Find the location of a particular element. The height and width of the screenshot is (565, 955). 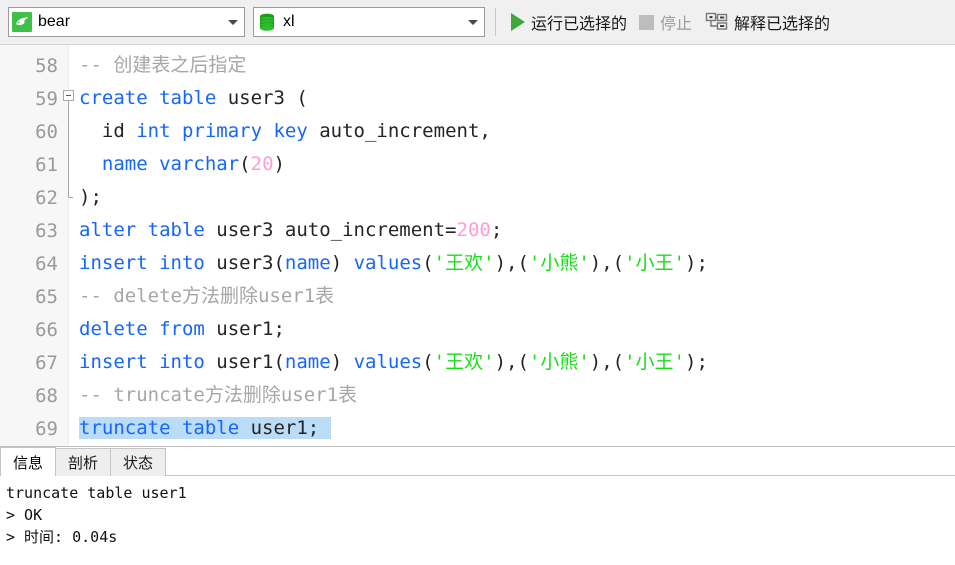

database-selector: xl is located at coordinates (369, 22).